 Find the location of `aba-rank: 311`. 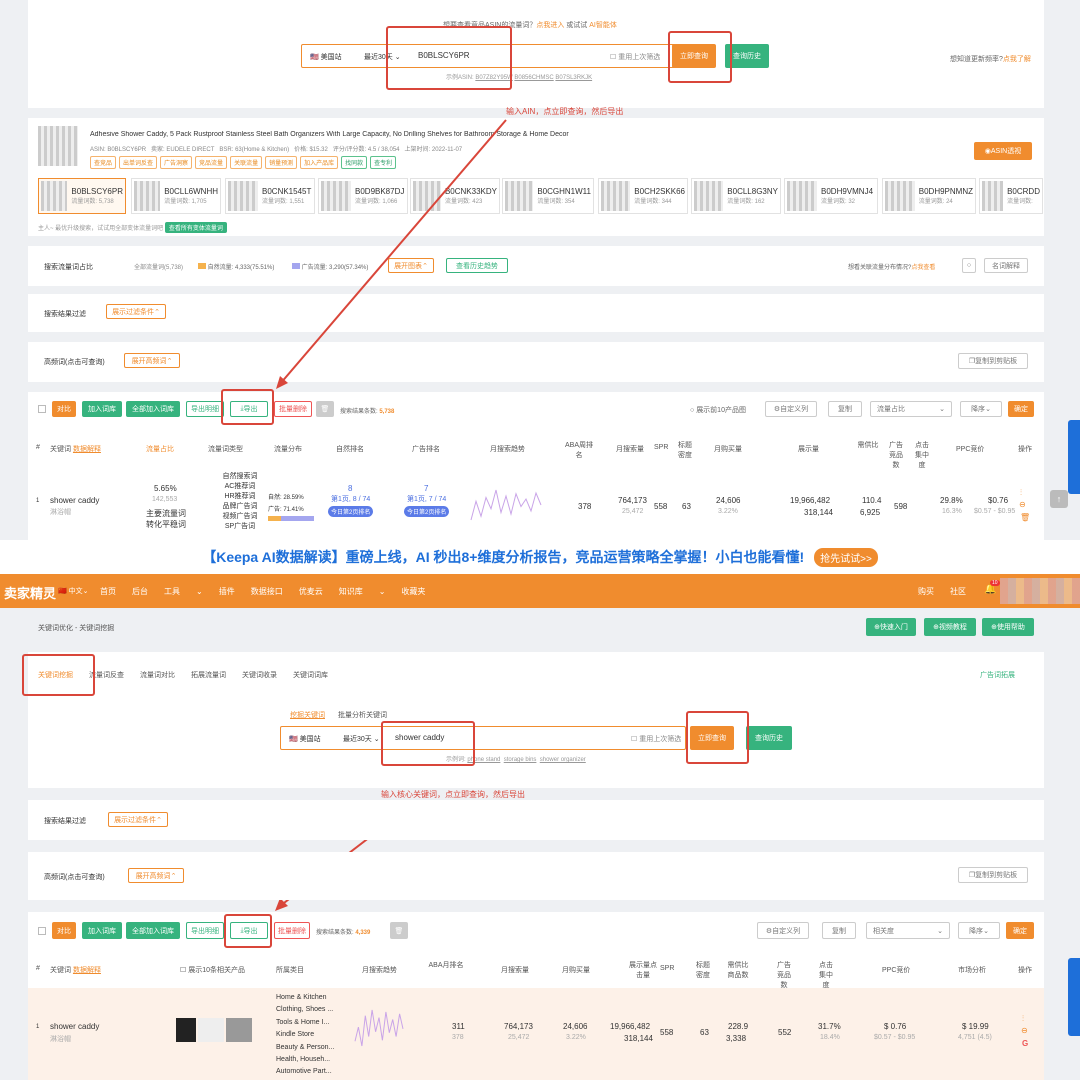

aba-rank: 311 is located at coordinates (458, 1026).